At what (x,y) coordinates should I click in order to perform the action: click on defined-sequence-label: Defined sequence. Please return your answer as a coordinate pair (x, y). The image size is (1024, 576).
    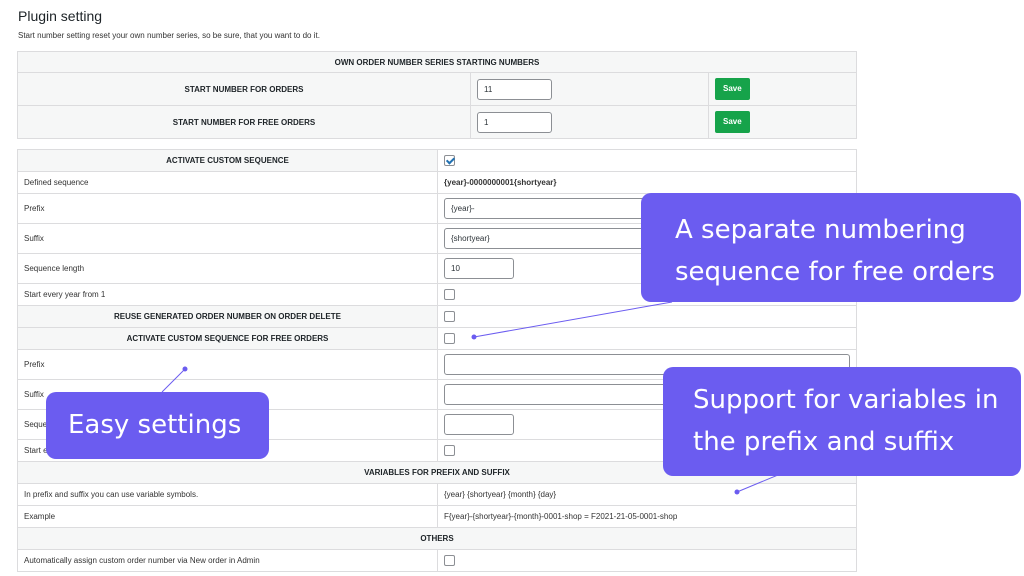
    Looking at the image, I should click on (227, 182).